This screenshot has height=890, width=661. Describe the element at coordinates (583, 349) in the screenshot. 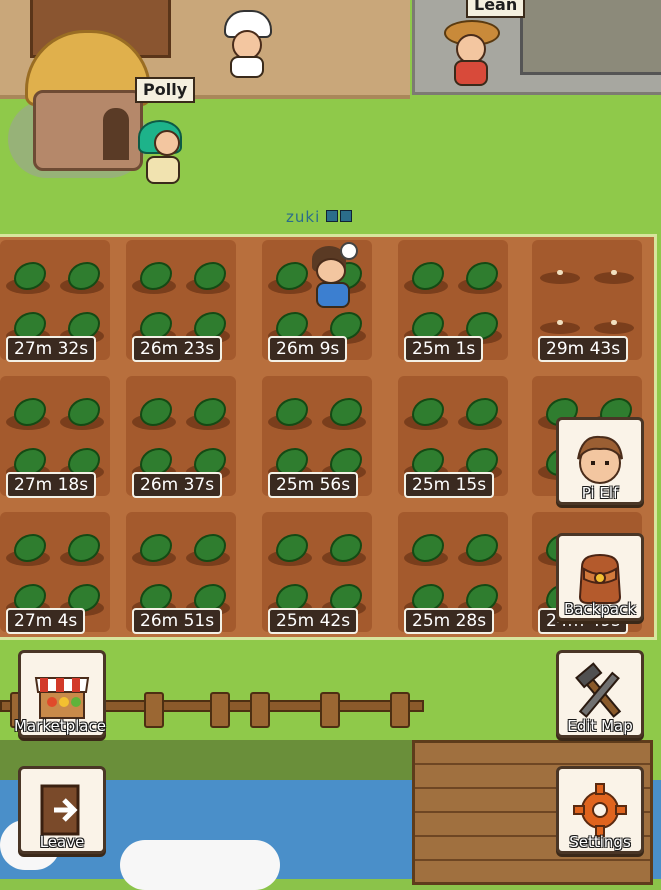

I see `plot-timer: 29m 43s` at that location.